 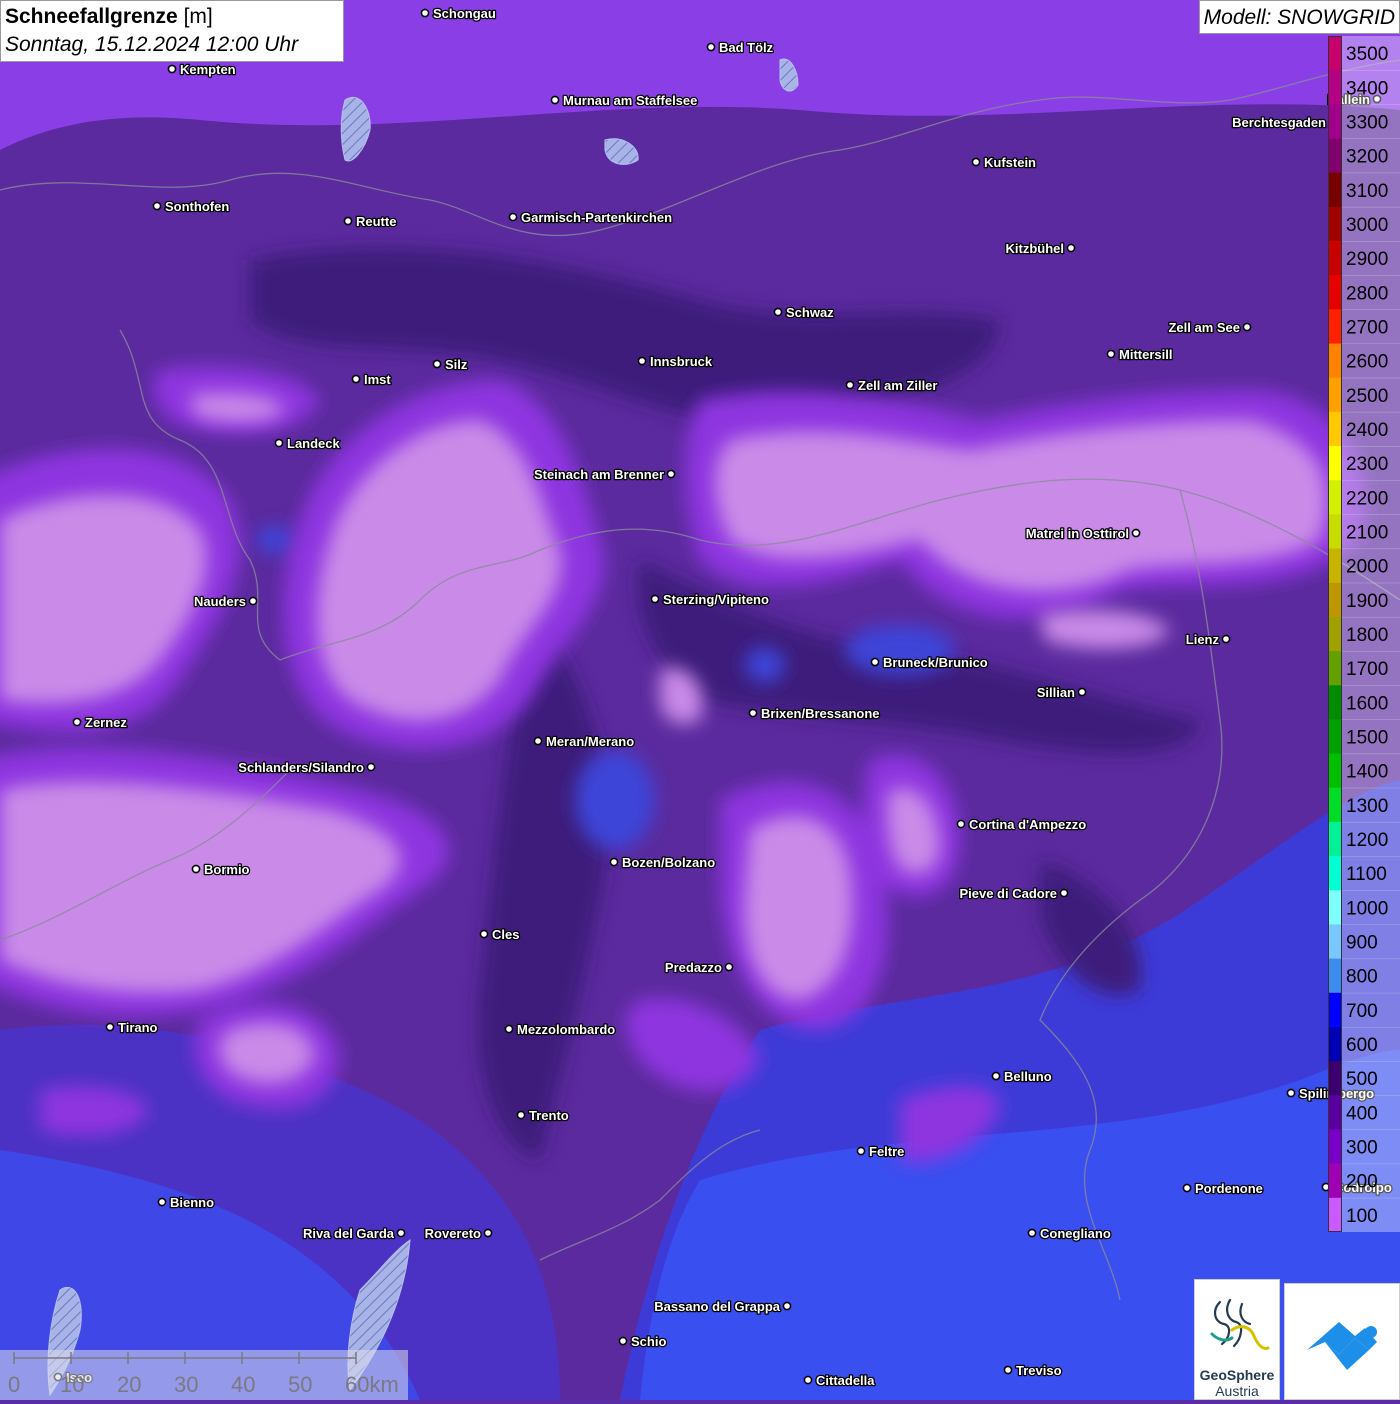 I want to click on legend-label: 3200, so click(x=1367, y=157).